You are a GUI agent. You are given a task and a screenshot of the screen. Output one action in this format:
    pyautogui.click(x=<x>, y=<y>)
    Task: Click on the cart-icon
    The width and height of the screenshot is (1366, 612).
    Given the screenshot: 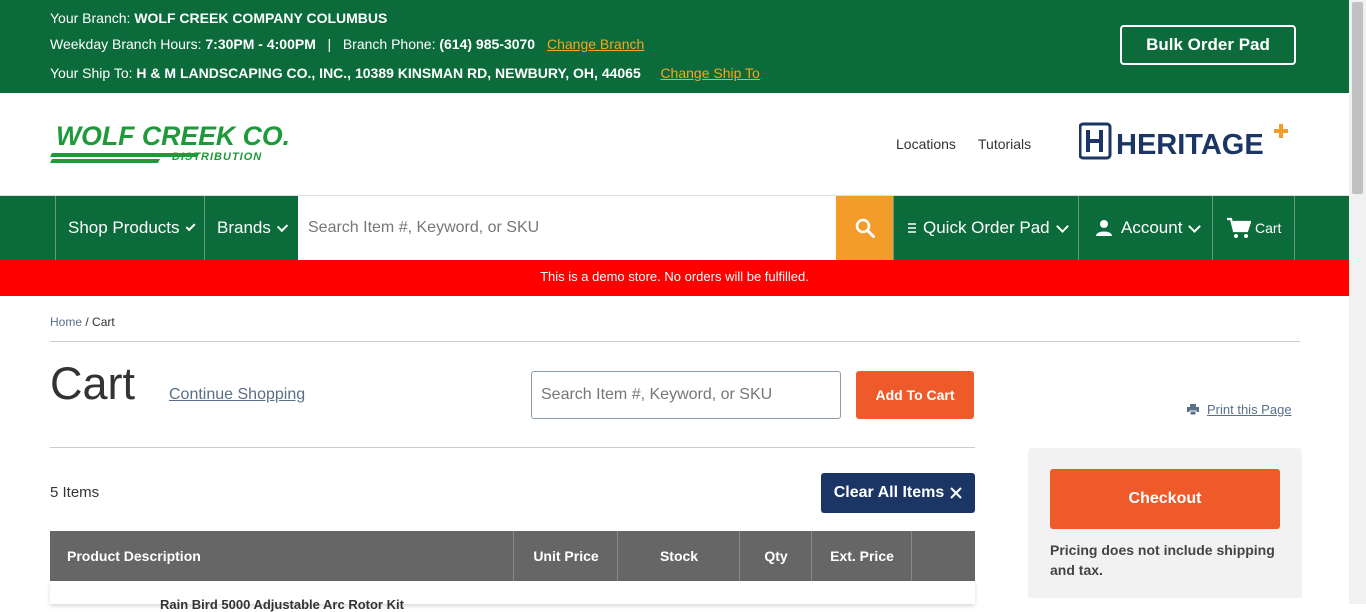 What is the action you would take?
    pyautogui.click(x=1239, y=227)
    